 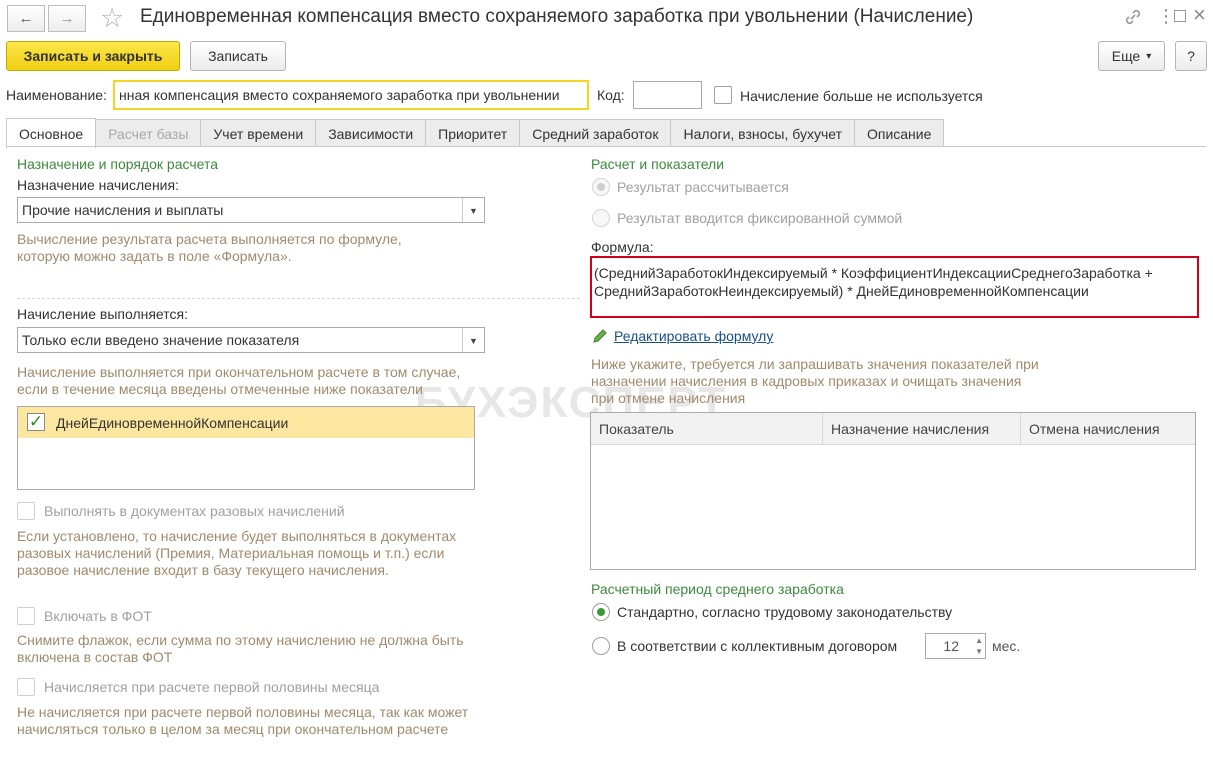 I want to click on list-item: ✓ ДнейЕдиновременнойКомпенсации, so click(x=246, y=422).